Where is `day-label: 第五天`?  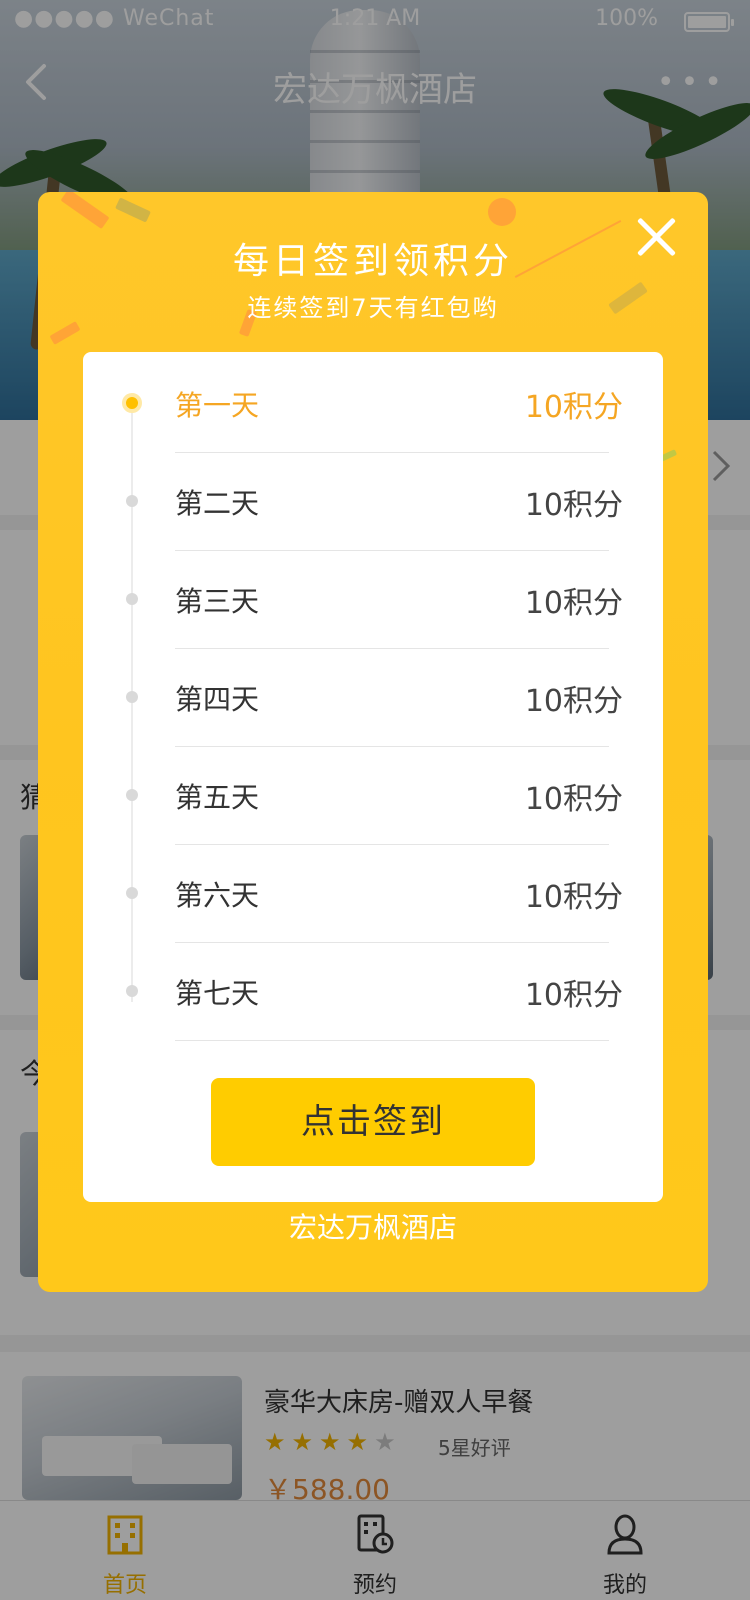 day-label: 第五天 is located at coordinates (217, 797).